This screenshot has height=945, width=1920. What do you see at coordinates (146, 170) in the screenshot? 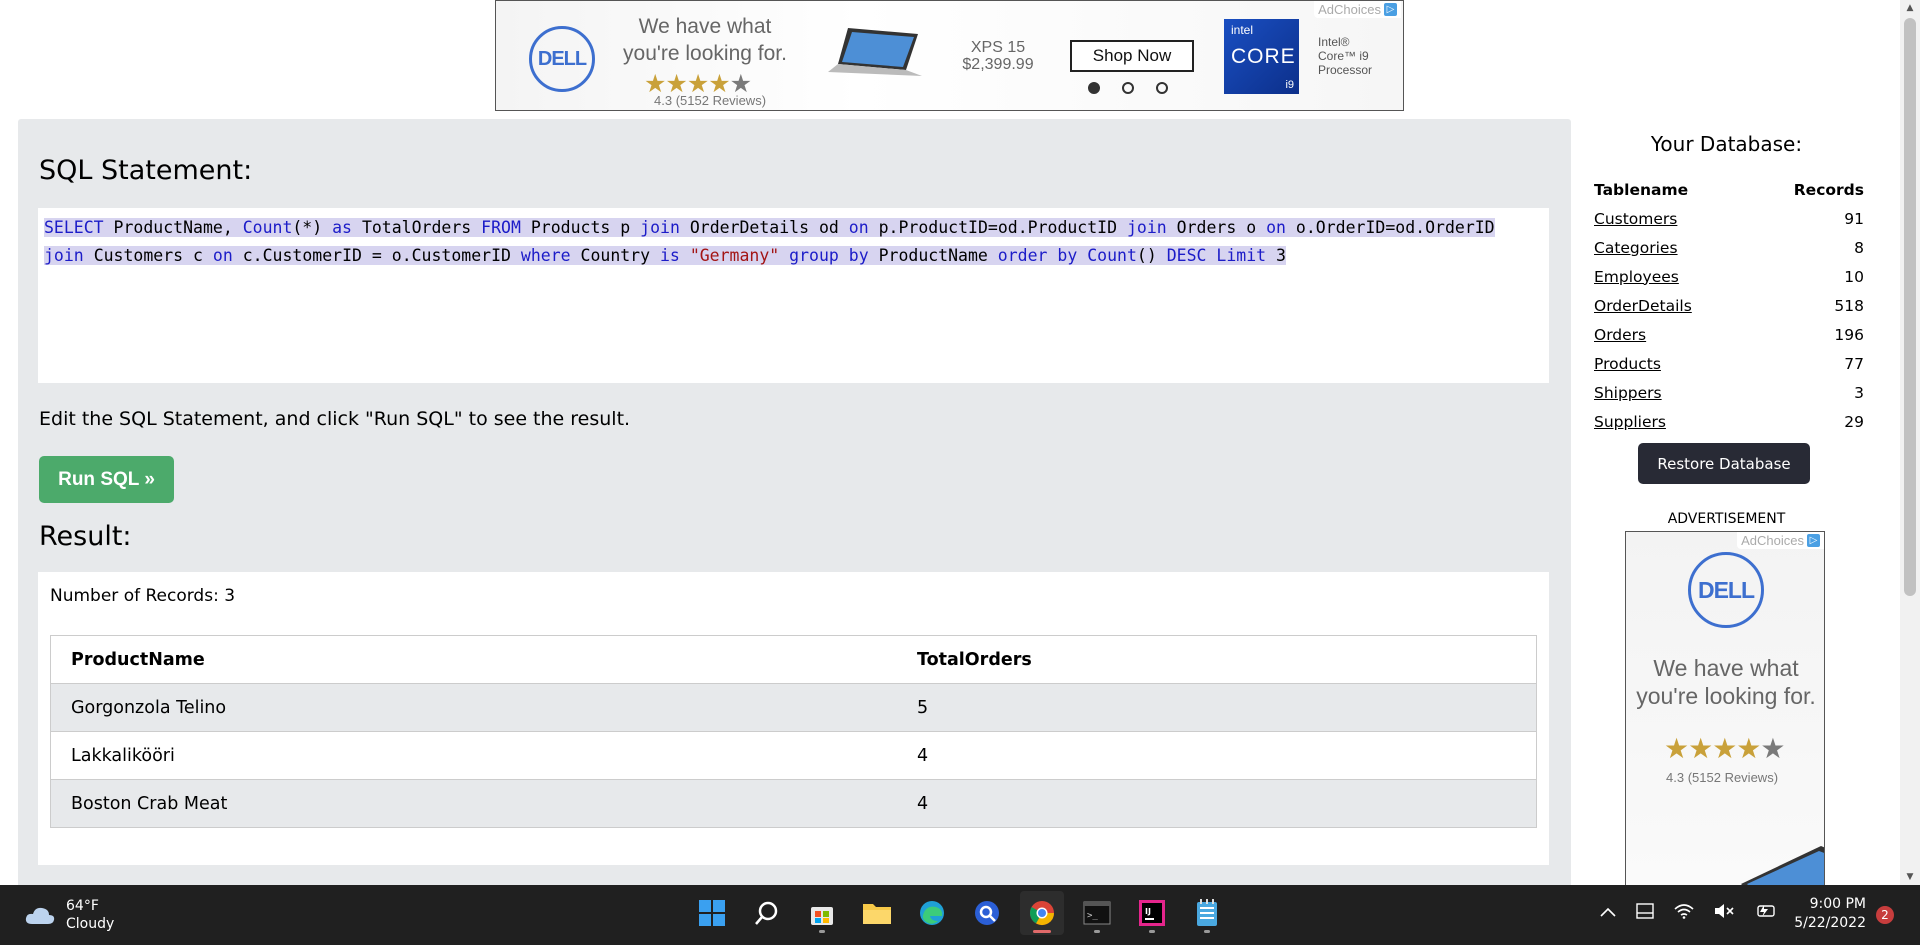
I see `sql-statement-heading: SQL Statement:` at bounding box center [146, 170].